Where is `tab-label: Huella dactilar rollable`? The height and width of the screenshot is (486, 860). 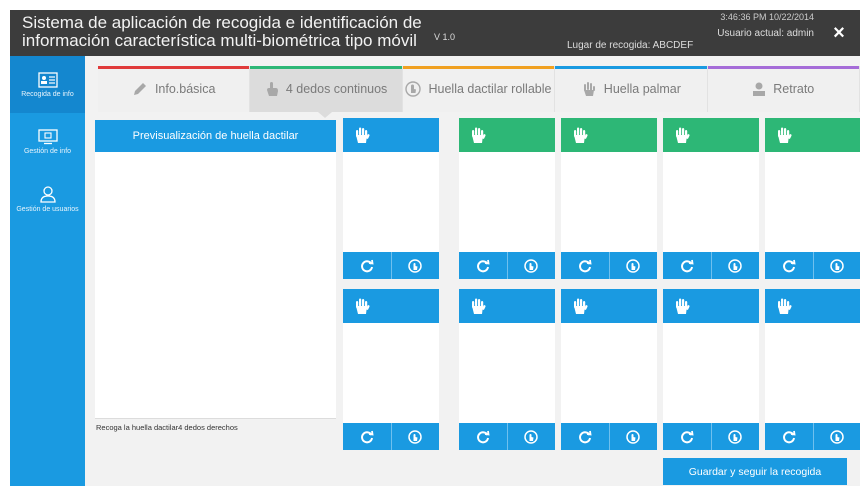 tab-label: Huella dactilar rollable is located at coordinates (490, 89).